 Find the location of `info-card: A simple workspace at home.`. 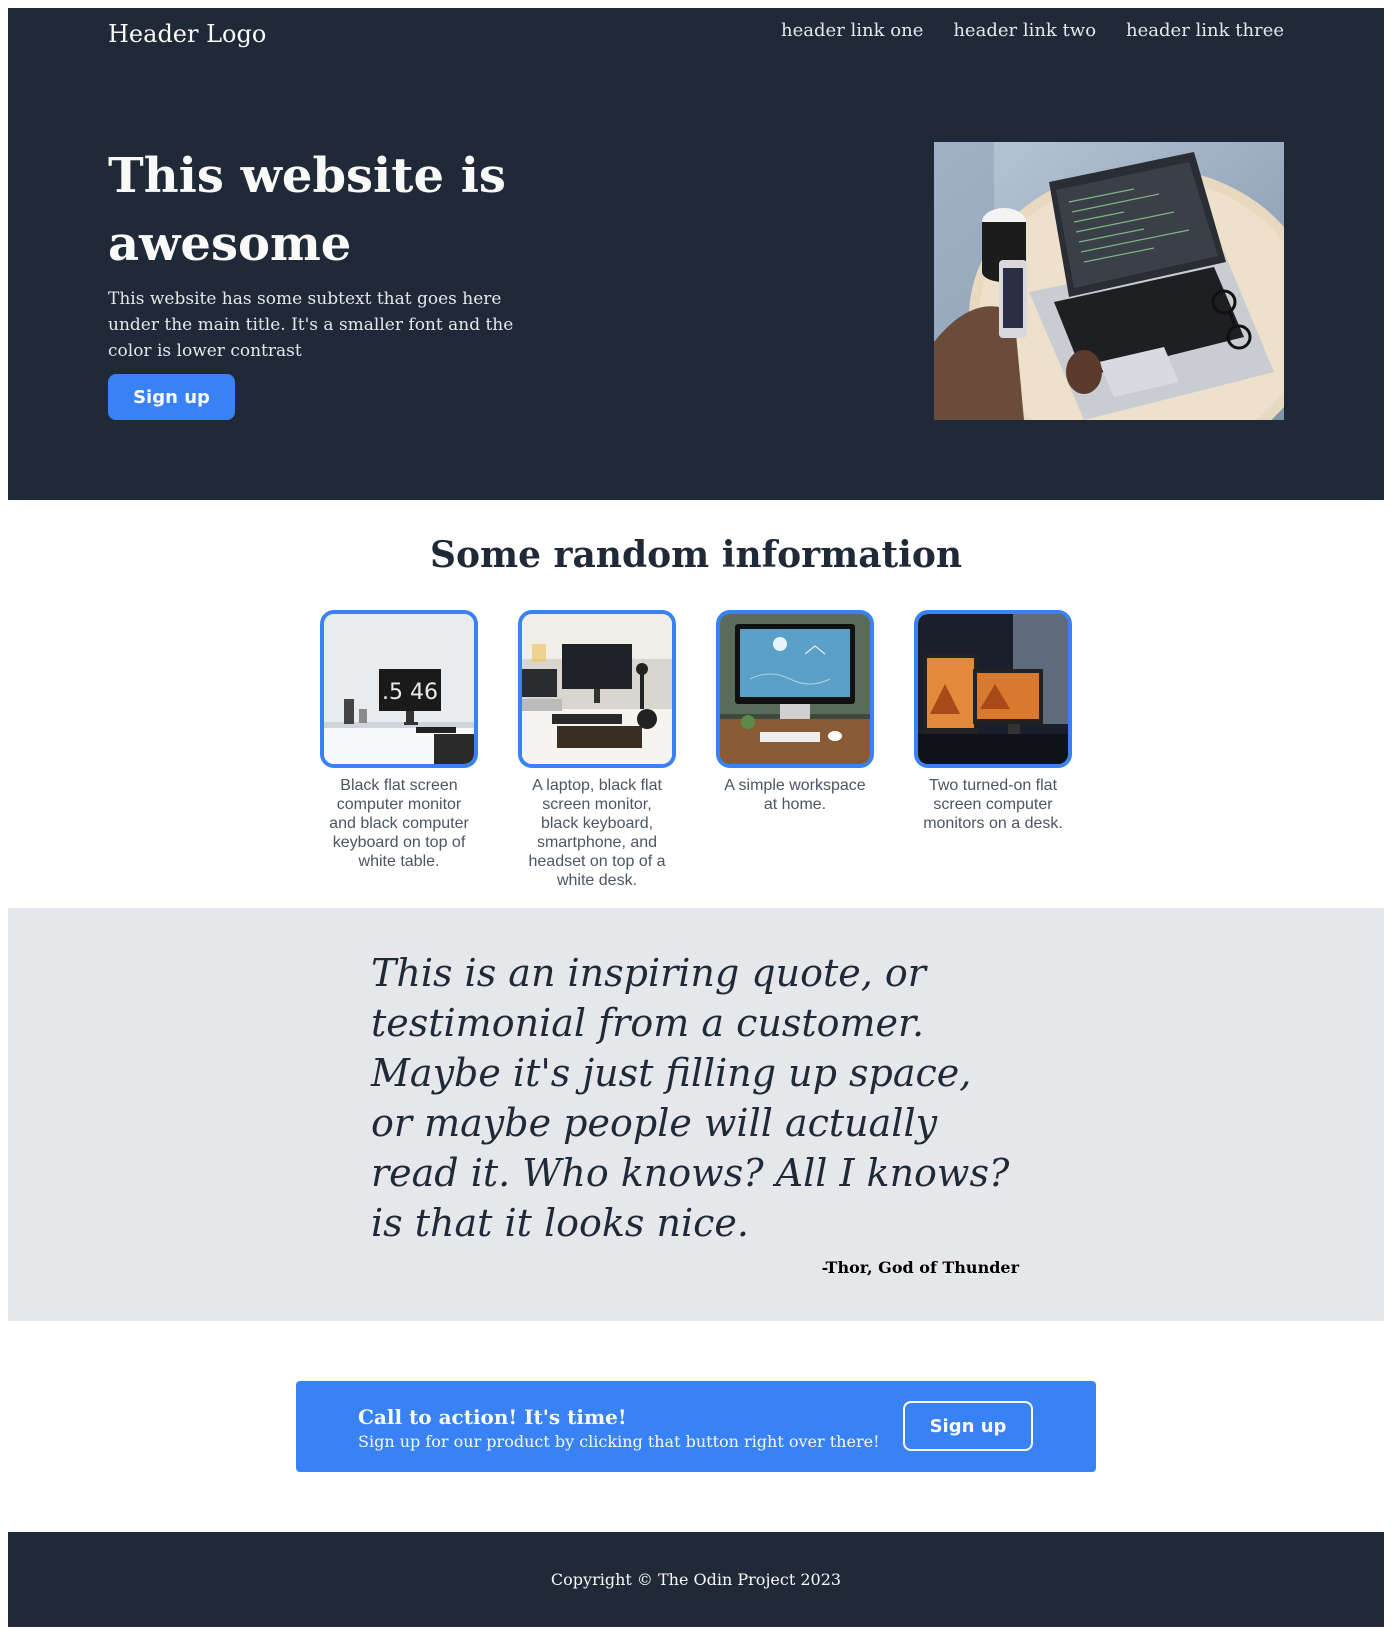

info-card: A simple workspace at home. is located at coordinates (795, 750).